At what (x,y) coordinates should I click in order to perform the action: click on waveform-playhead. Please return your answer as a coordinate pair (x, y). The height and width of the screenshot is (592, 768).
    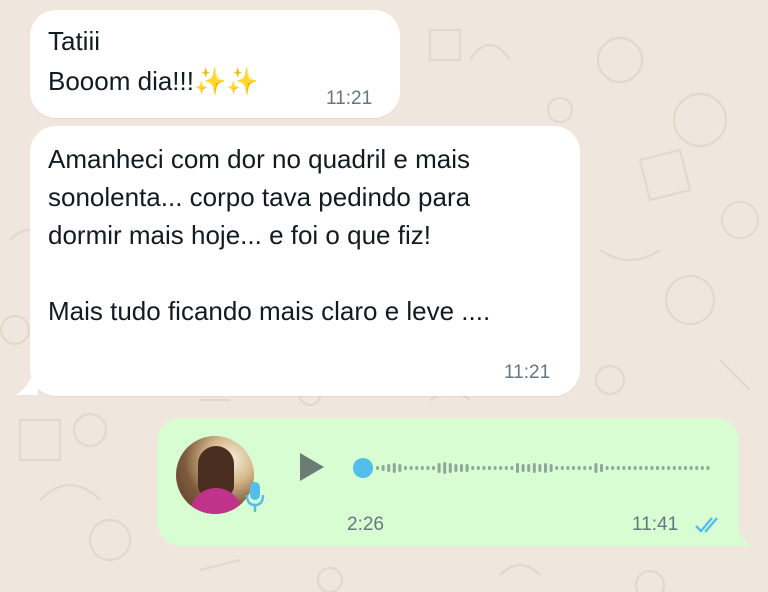
    Looking at the image, I should click on (363, 468).